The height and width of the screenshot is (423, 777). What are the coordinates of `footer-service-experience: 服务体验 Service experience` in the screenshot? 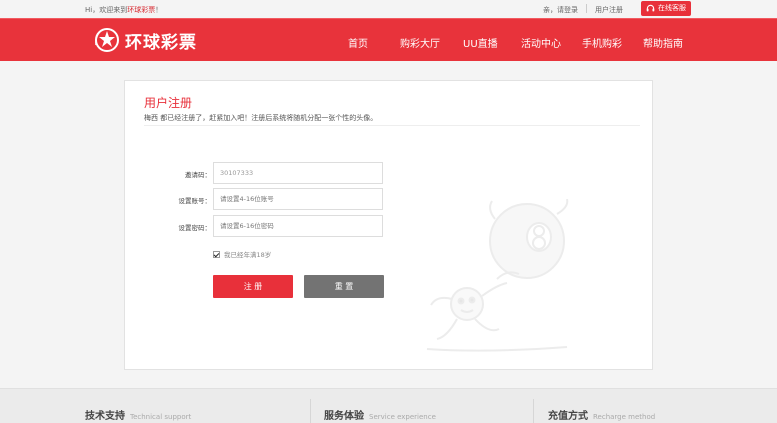 It's located at (380, 413).